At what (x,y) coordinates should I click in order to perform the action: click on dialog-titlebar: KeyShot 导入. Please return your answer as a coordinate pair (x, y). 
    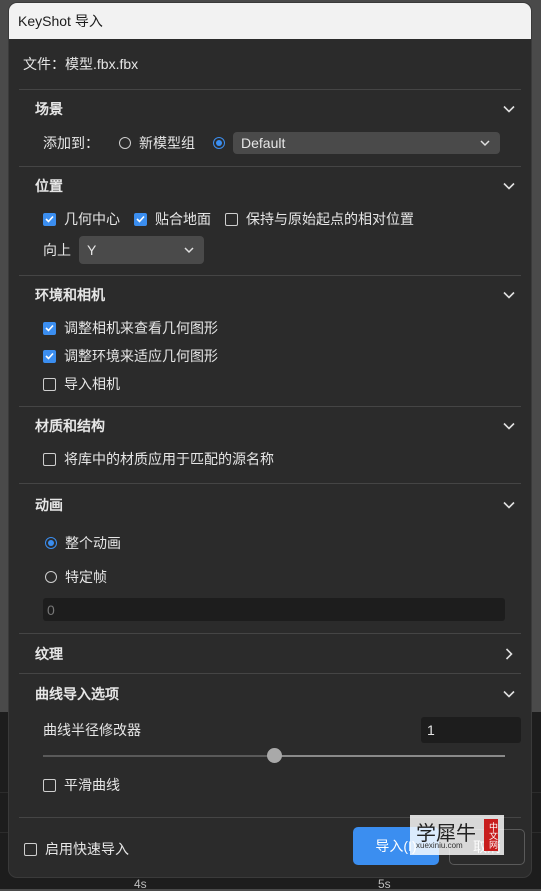
    Looking at the image, I should click on (270, 21).